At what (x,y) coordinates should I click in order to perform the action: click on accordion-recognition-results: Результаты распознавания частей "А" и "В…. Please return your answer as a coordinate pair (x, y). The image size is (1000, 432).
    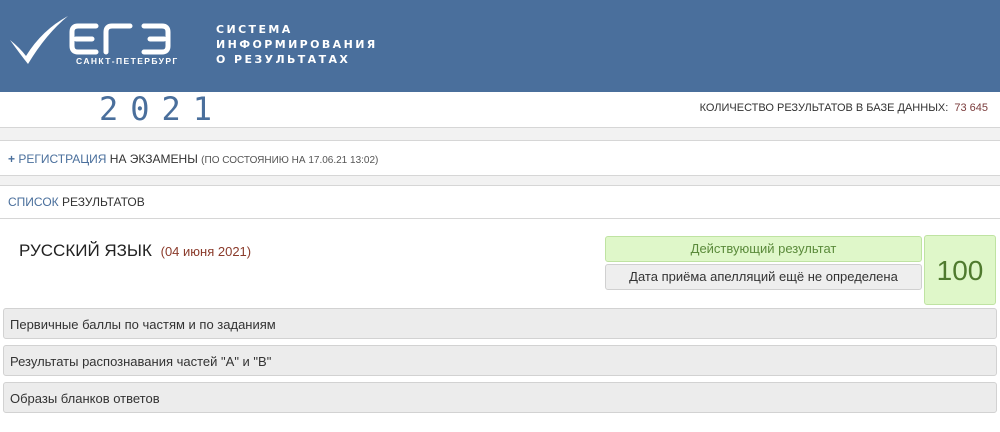
    Looking at the image, I should click on (500, 360).